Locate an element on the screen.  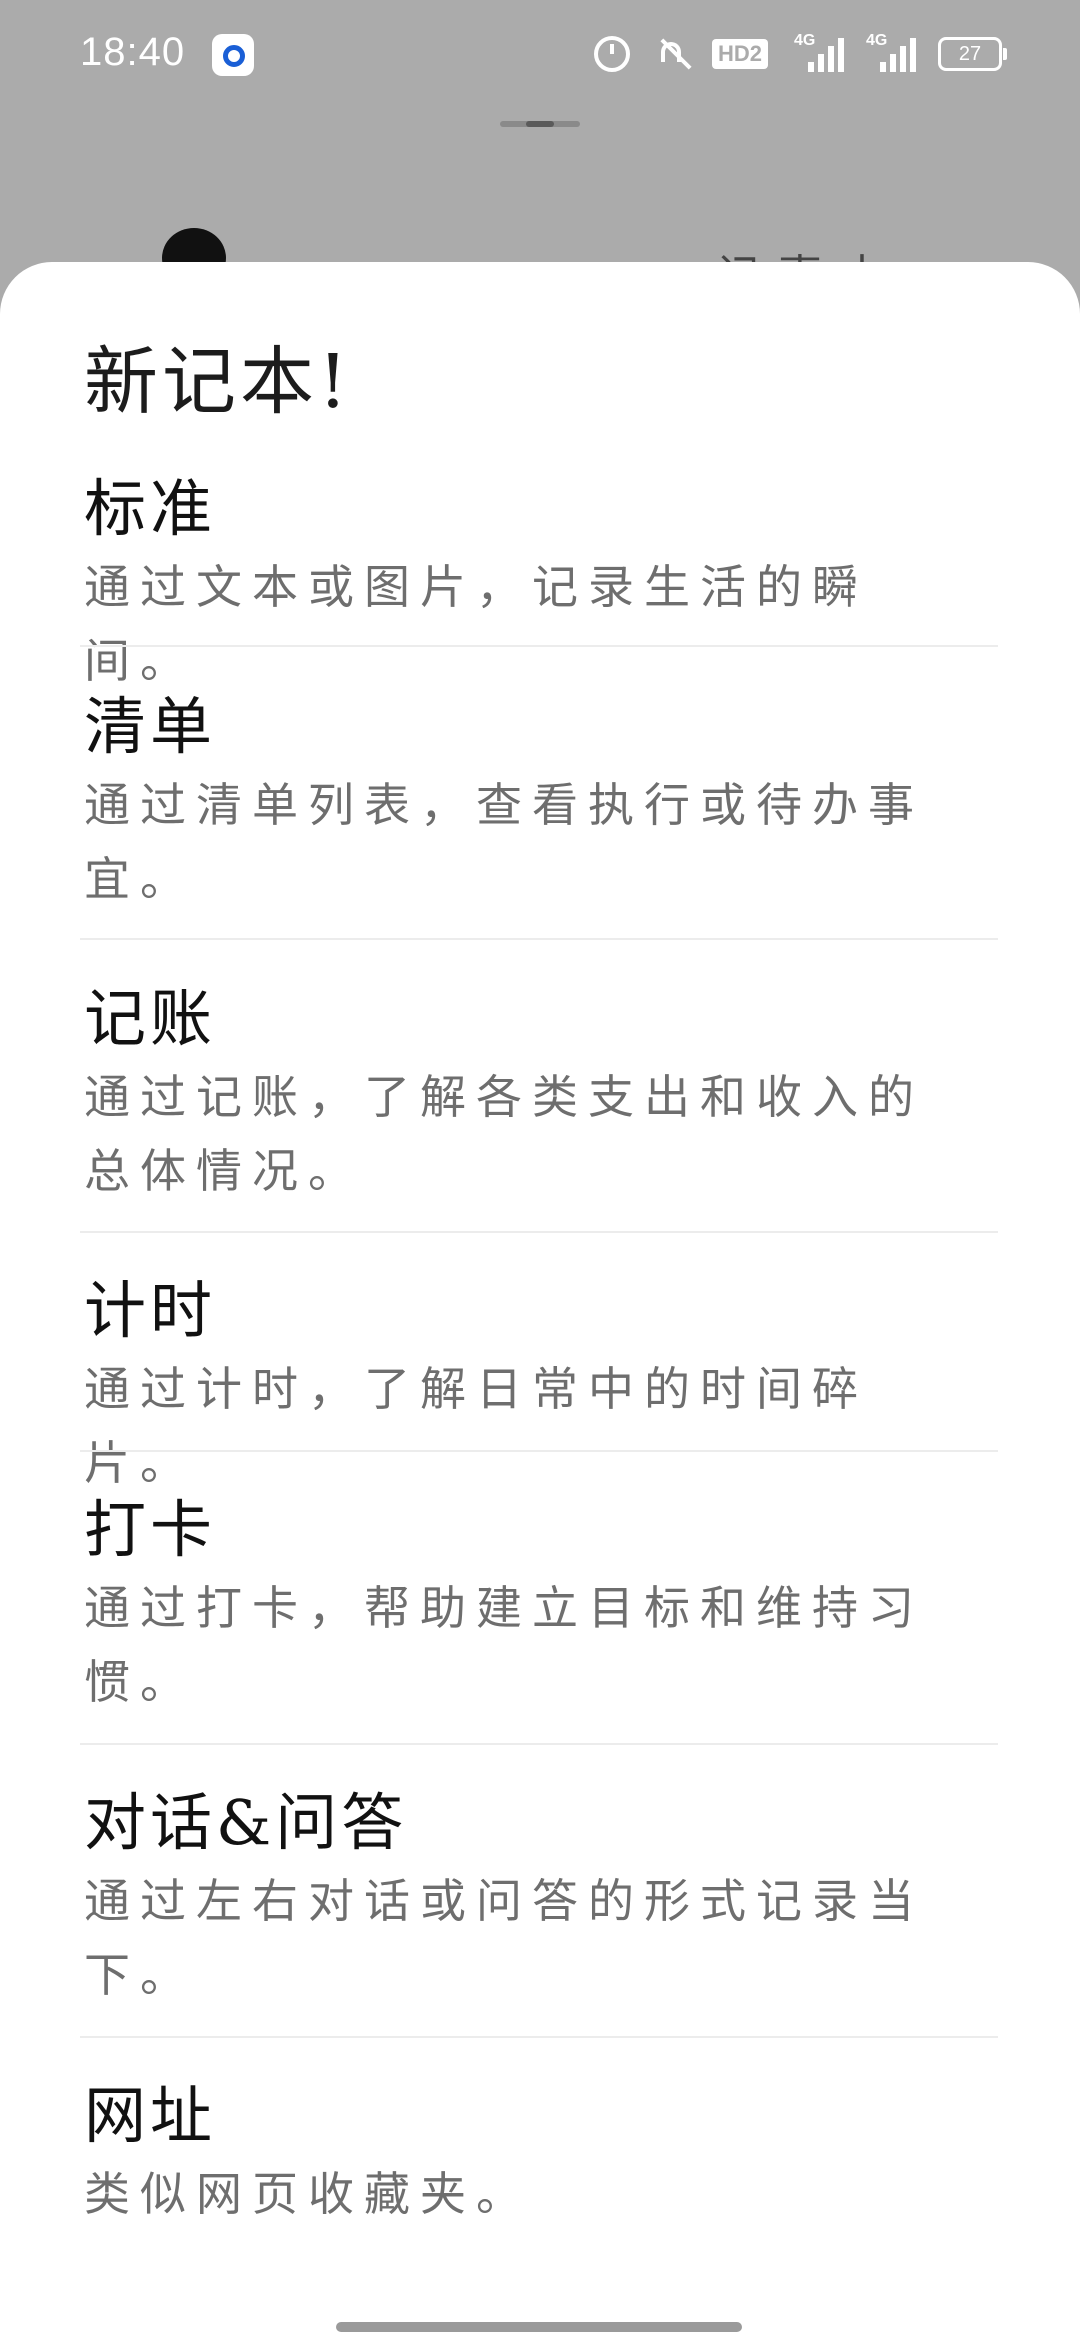
background-avatar is located at coordinates (190, 256).